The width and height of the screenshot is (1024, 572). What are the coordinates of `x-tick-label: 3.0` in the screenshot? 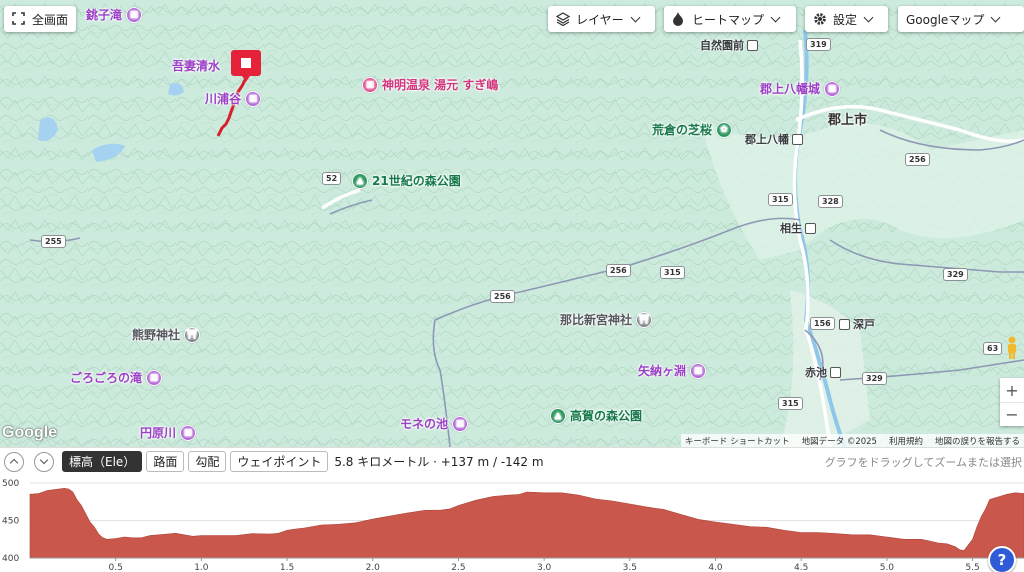 It's located at (544, 567).